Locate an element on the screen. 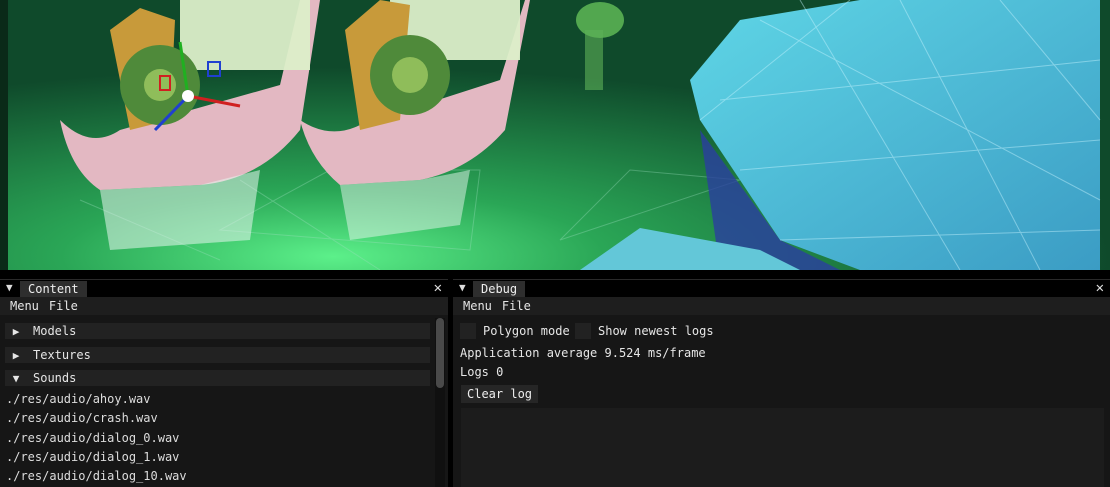  polygon-mode-checkbox is located at coordinates (468, 331).